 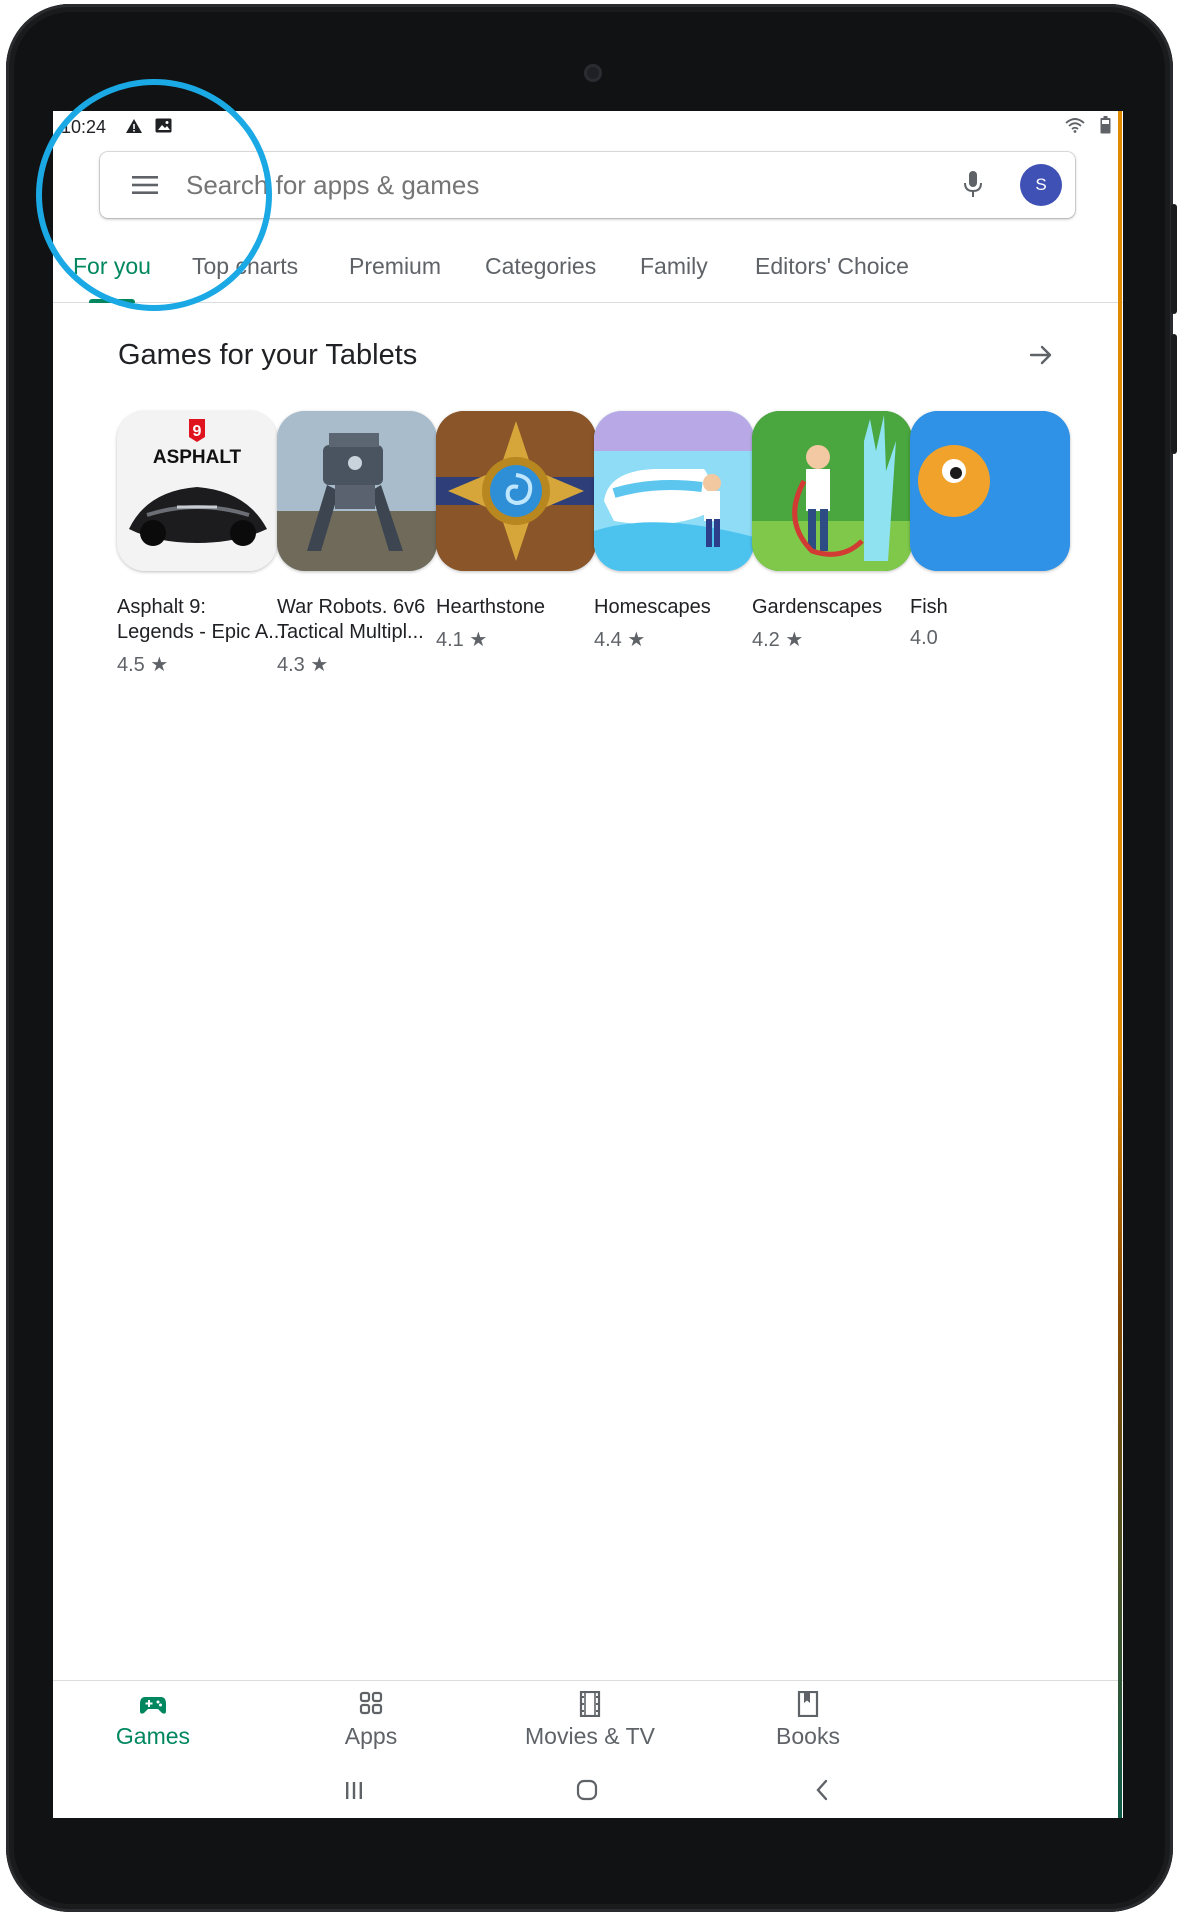 What do you see at coordinates (490, 607) in the screenshot?
I see `app-name-line: Hearthstone` at bounding box center [490, 607].